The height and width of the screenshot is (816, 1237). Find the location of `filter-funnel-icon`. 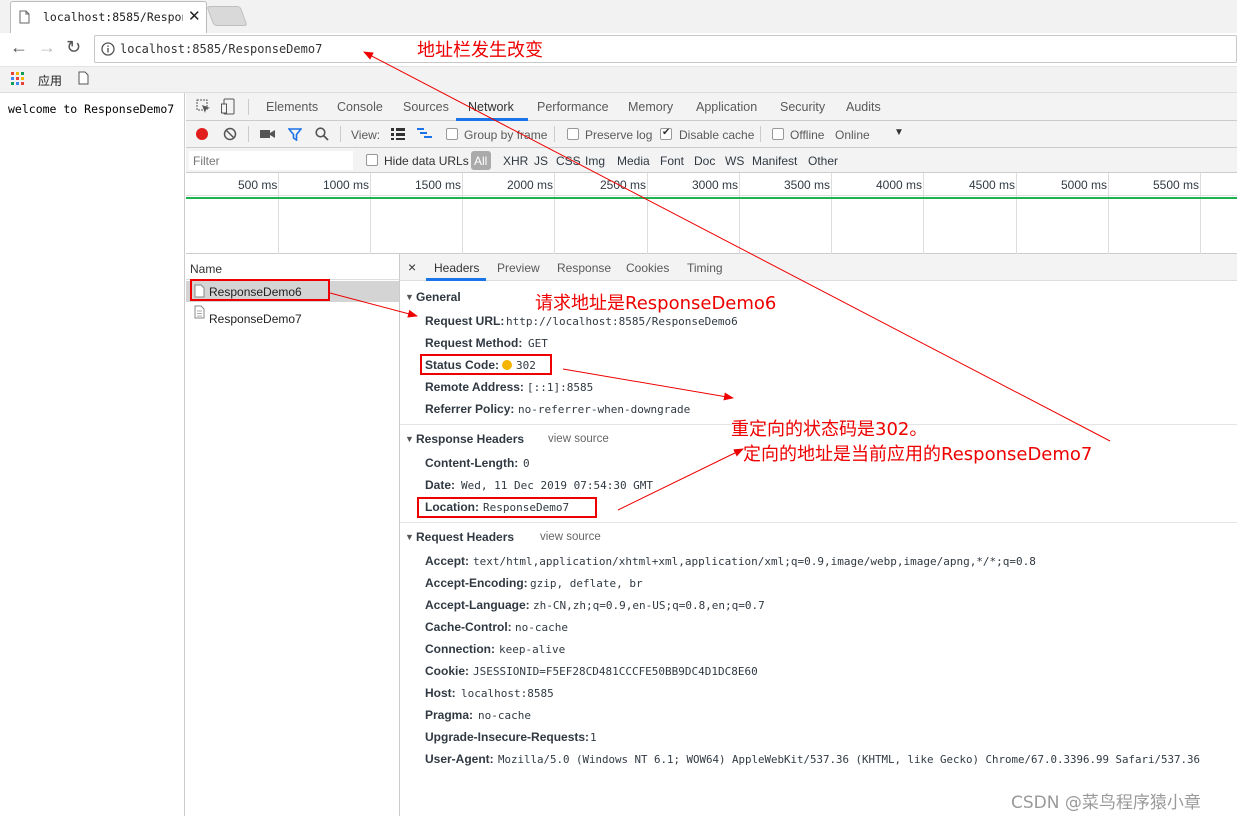

filter-funnel-icon is located at coordinates (295, 134).